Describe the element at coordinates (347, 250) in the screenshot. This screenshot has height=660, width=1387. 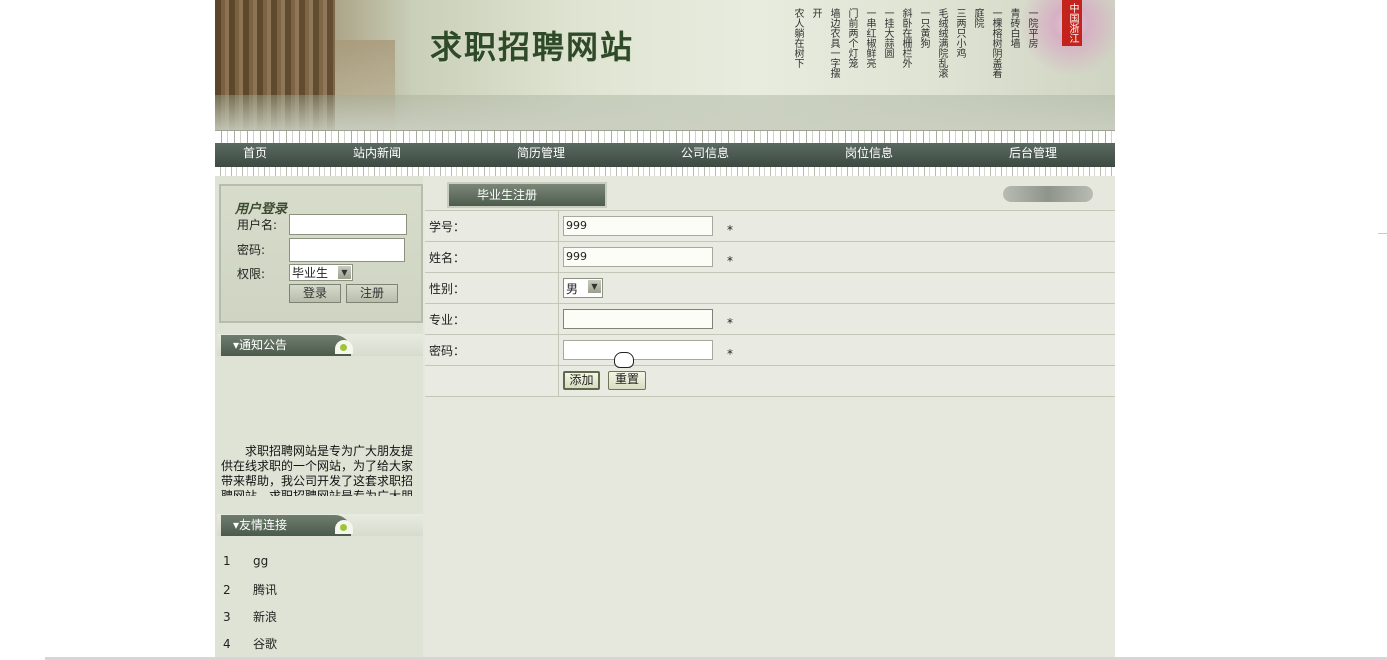
I see `password-input` at that location.